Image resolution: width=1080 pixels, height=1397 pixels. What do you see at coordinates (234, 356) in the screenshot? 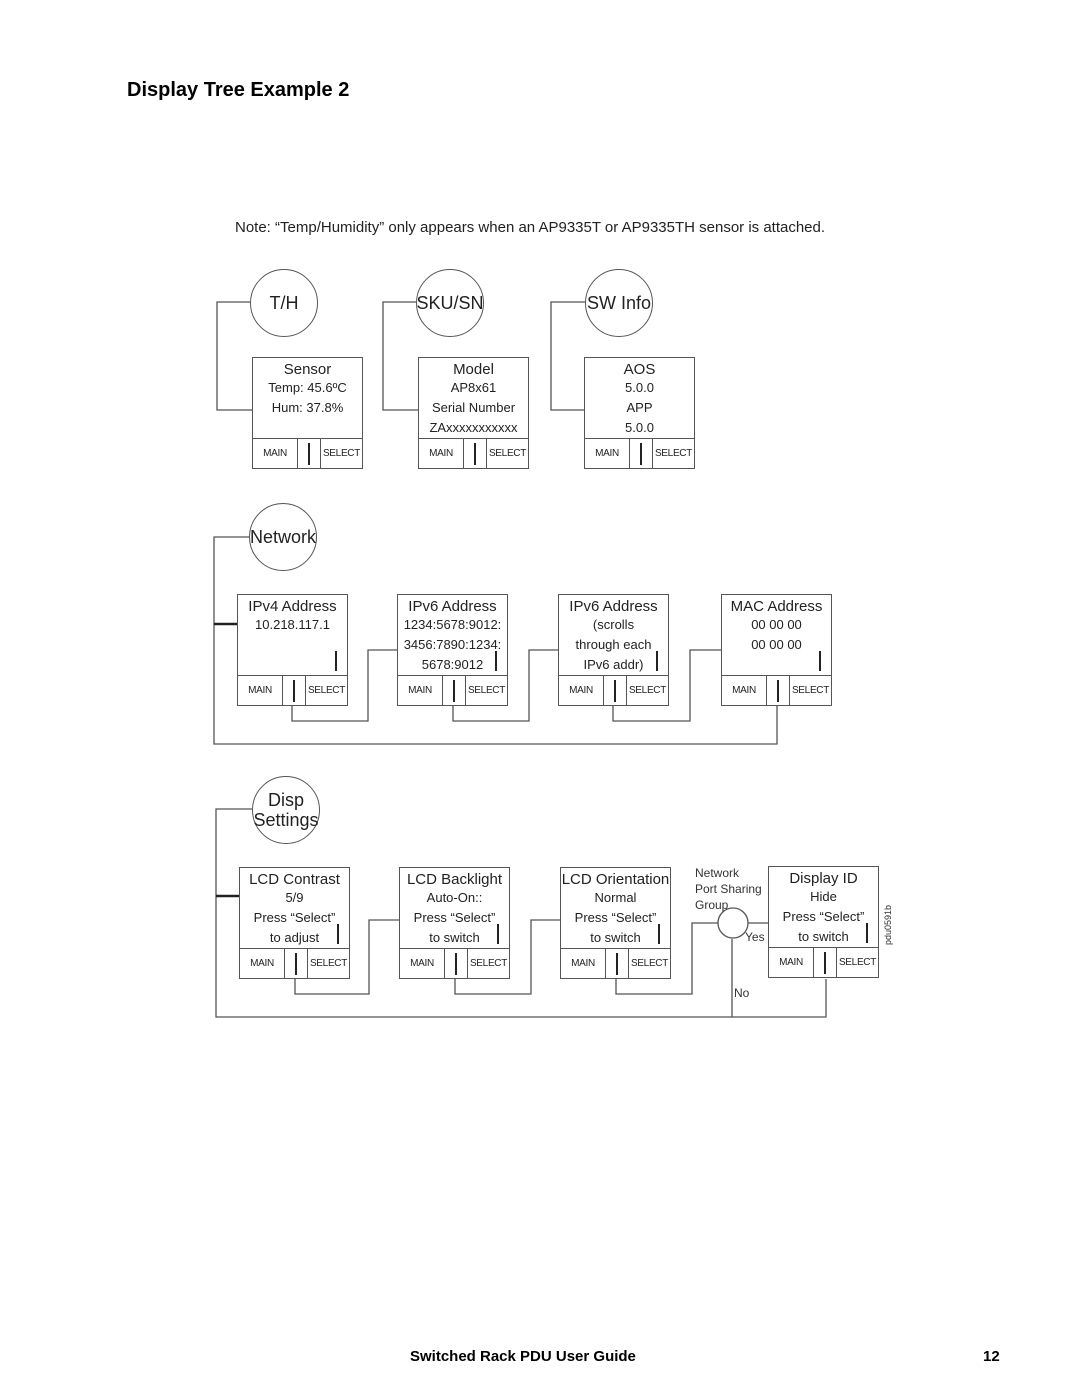
I see `connector-th` at bounding box center [234, 356].